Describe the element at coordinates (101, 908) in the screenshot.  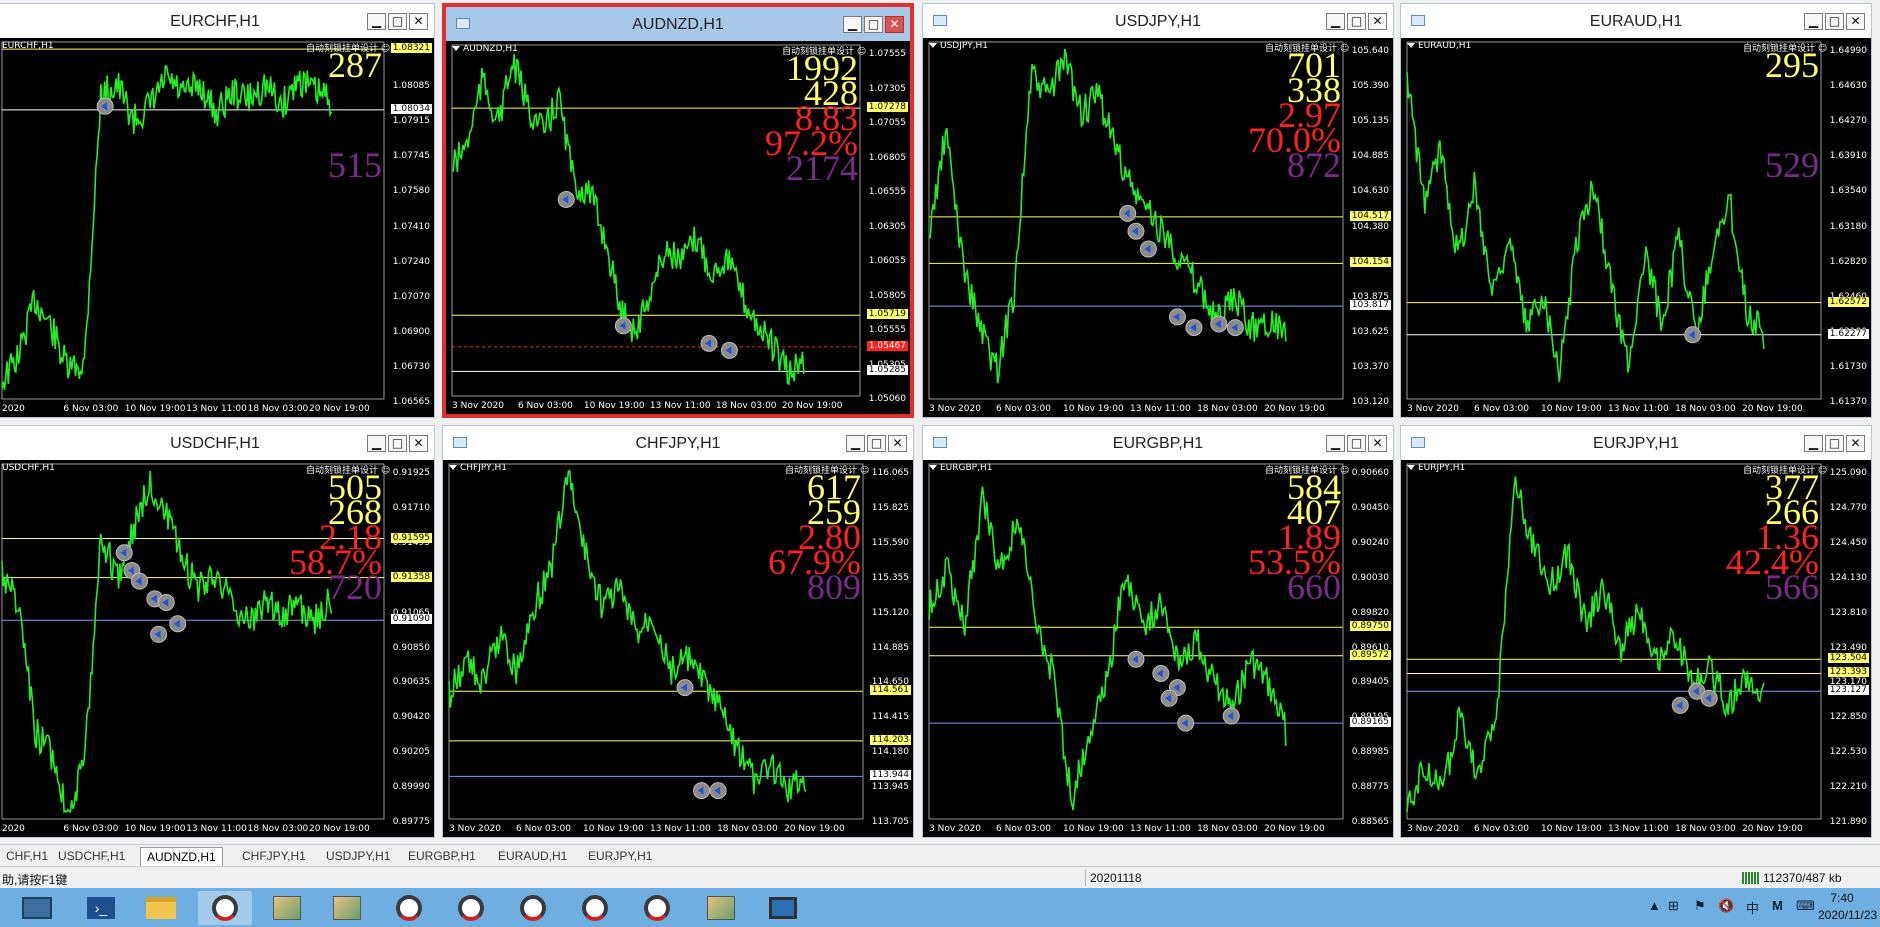
I see `taskbar-powershell: ›_` at that location.